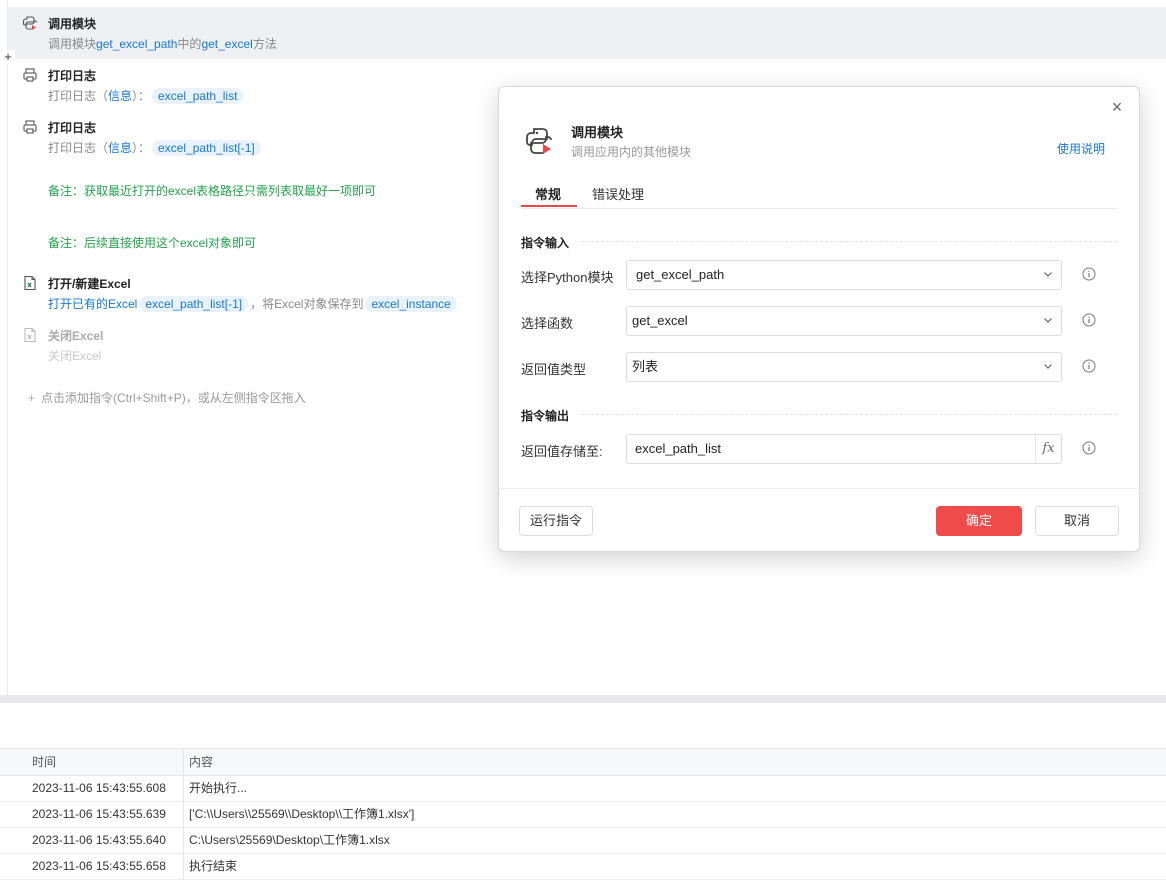  I want to click on step-description: 关闭Excel, so click(75, 356).